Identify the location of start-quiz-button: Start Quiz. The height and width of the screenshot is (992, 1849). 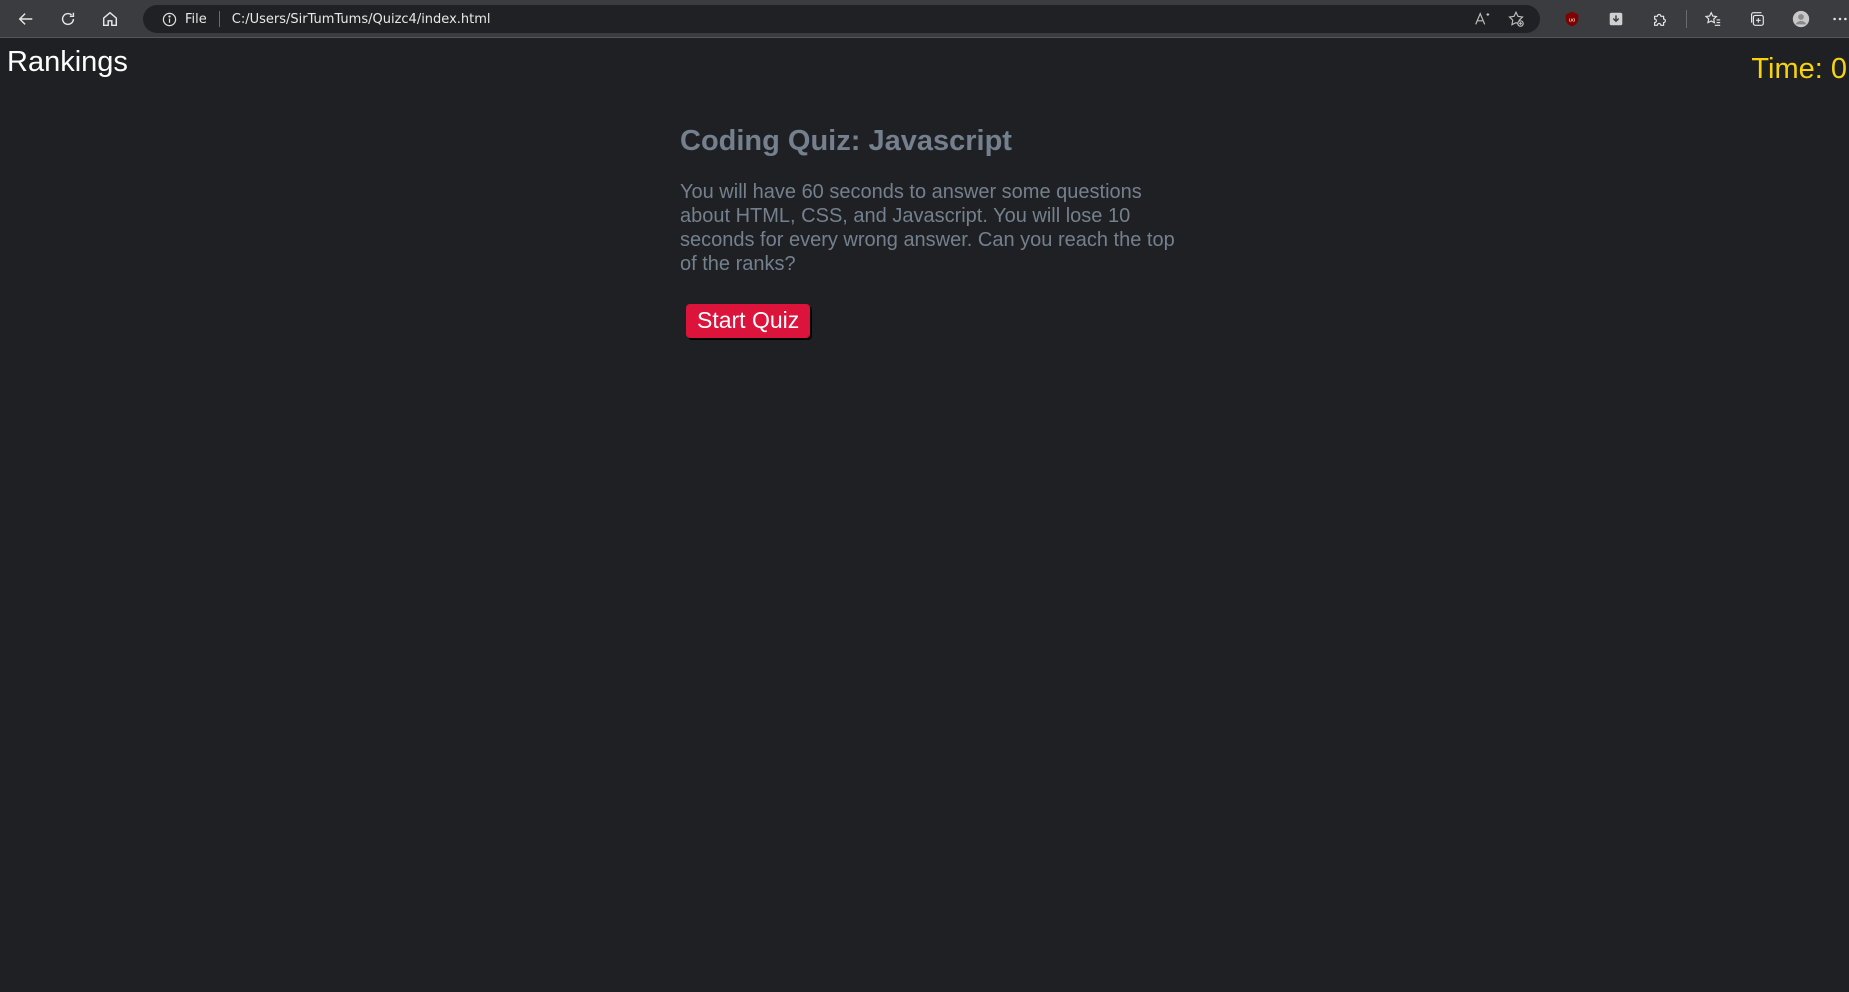
(748, 321).